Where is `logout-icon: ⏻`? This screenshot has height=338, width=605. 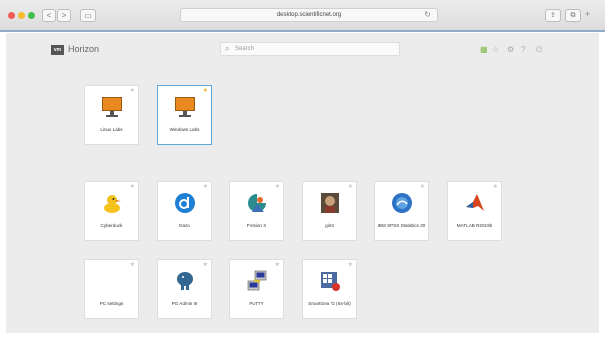 logout-icon: ⏻ is located at coordinates (539, 50).